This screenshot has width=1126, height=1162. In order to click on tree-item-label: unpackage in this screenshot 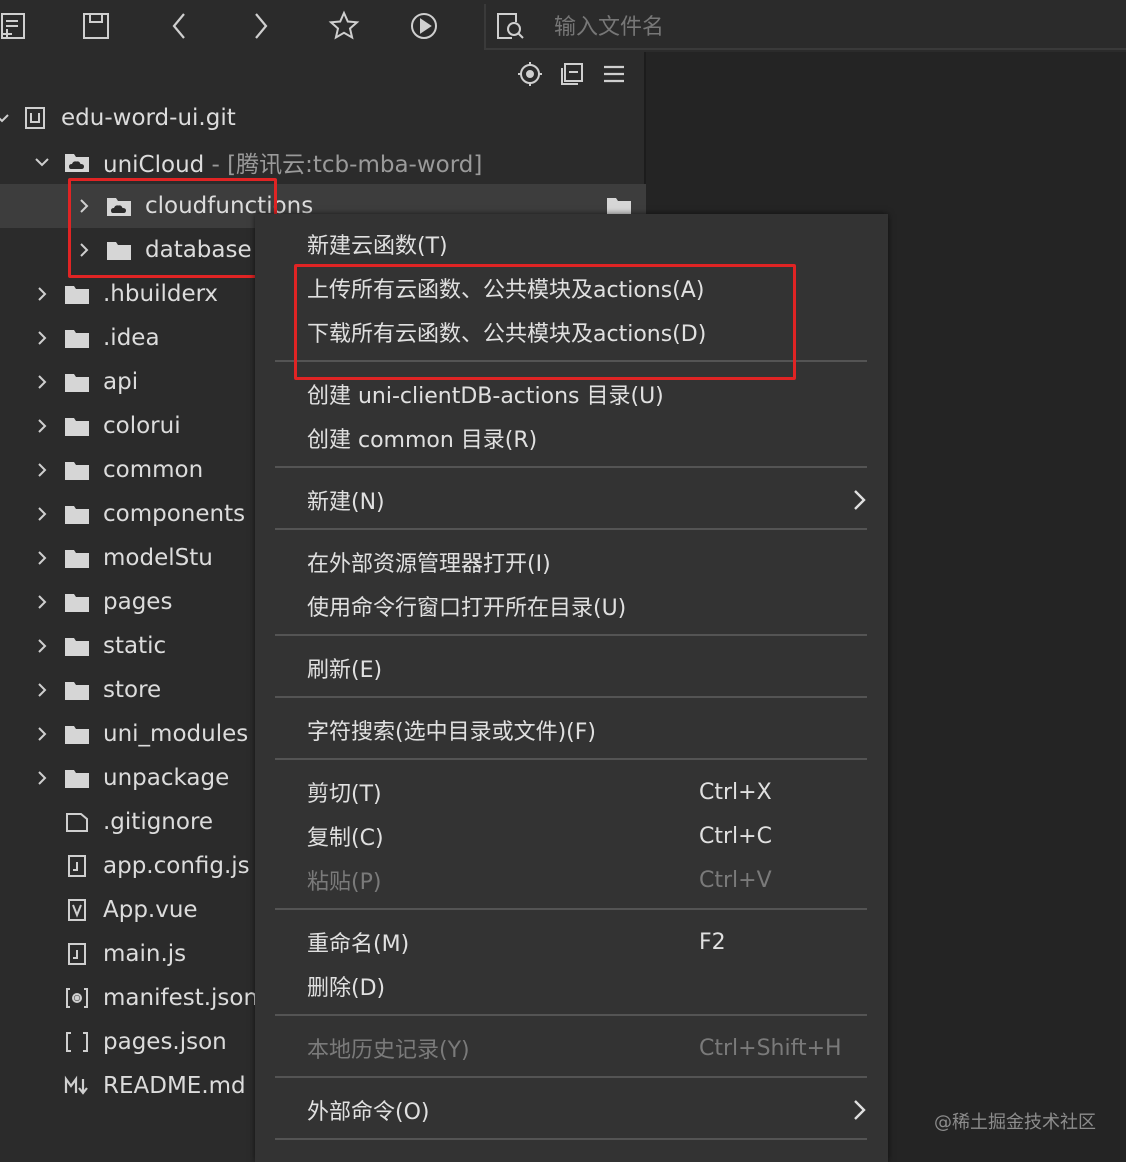, I will do `click(166, 778)`.